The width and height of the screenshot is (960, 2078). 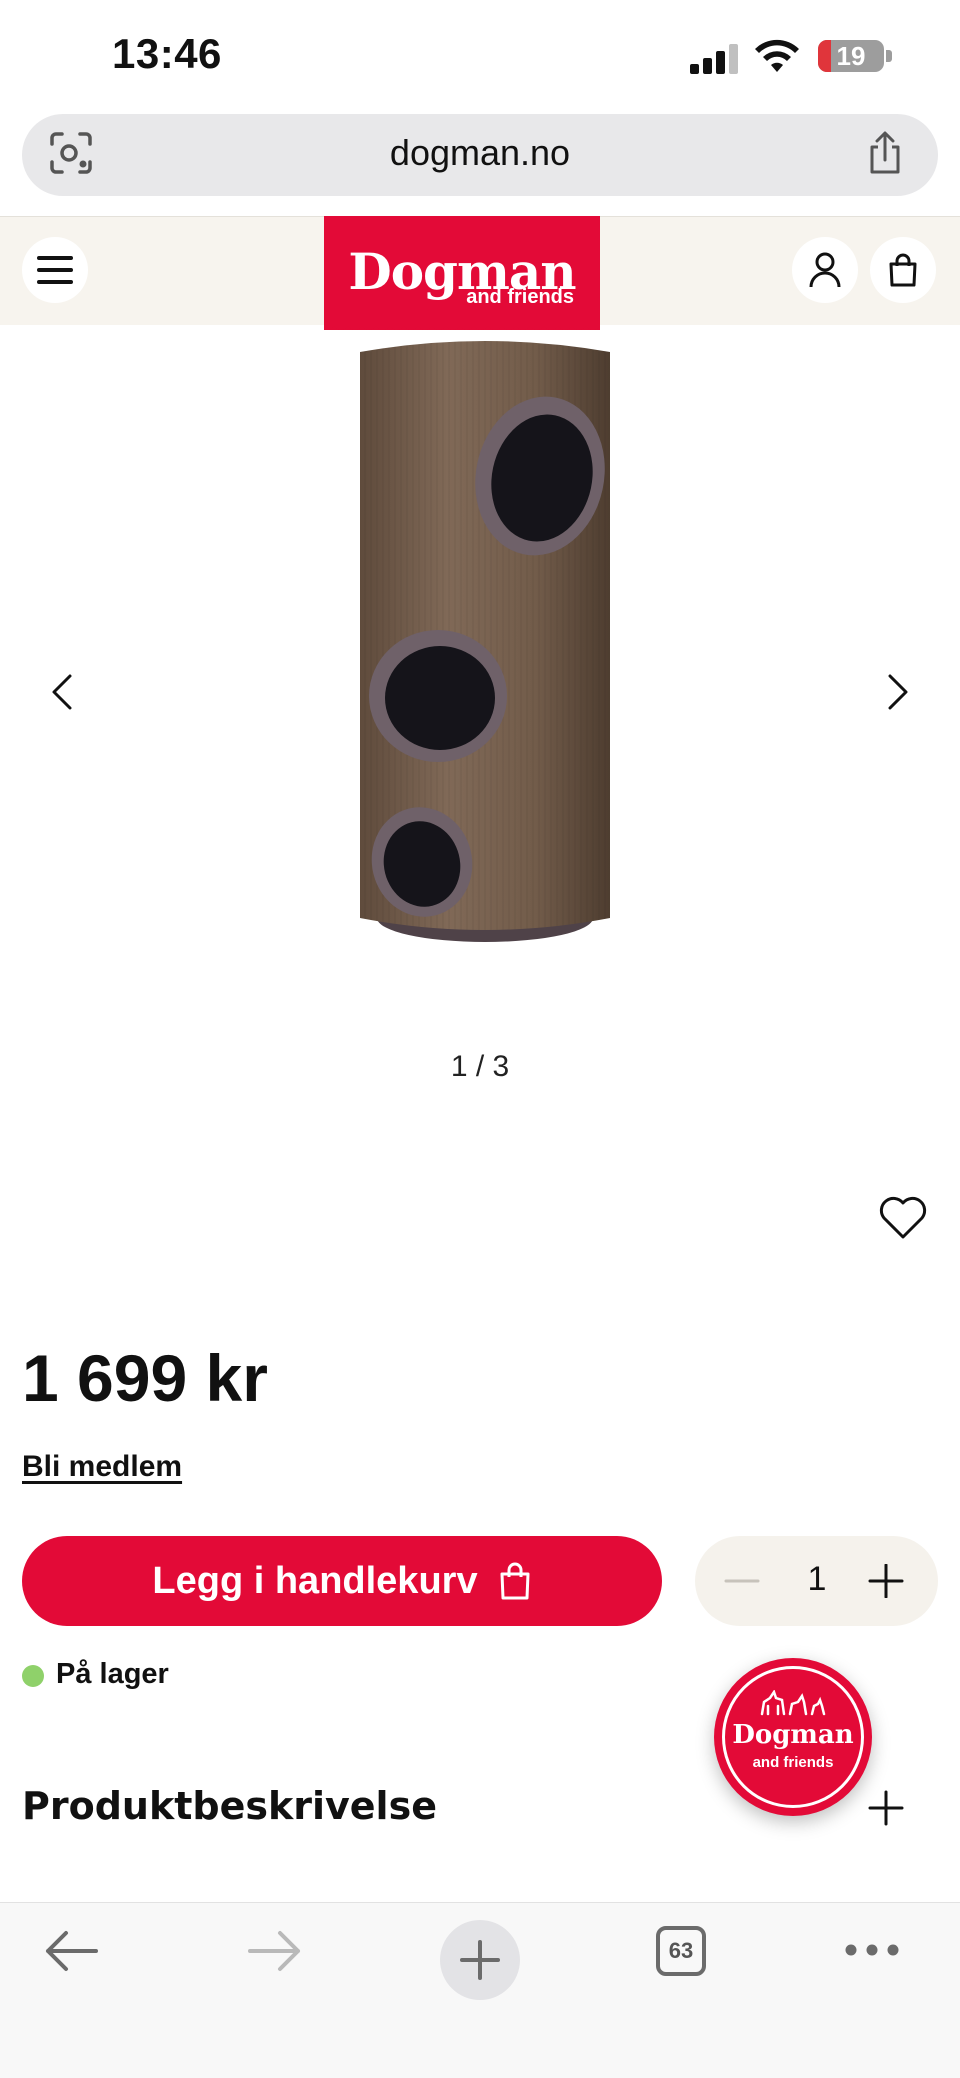 What do you see at coordinates (817, 1579) in the screenshot?
I see `quantity-value: 1` at bounding box center [817, 1579].